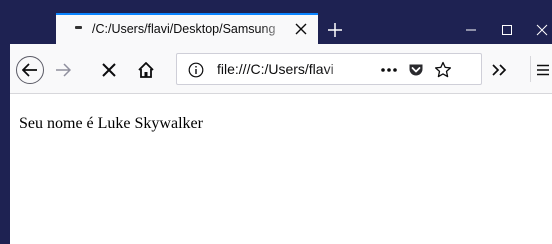 The height and width of the screenshot is (244, 552). What do you see at coordinates (416, 70) in the screenshot?
I see `pocket-icon` at bounding box center [416, 70].